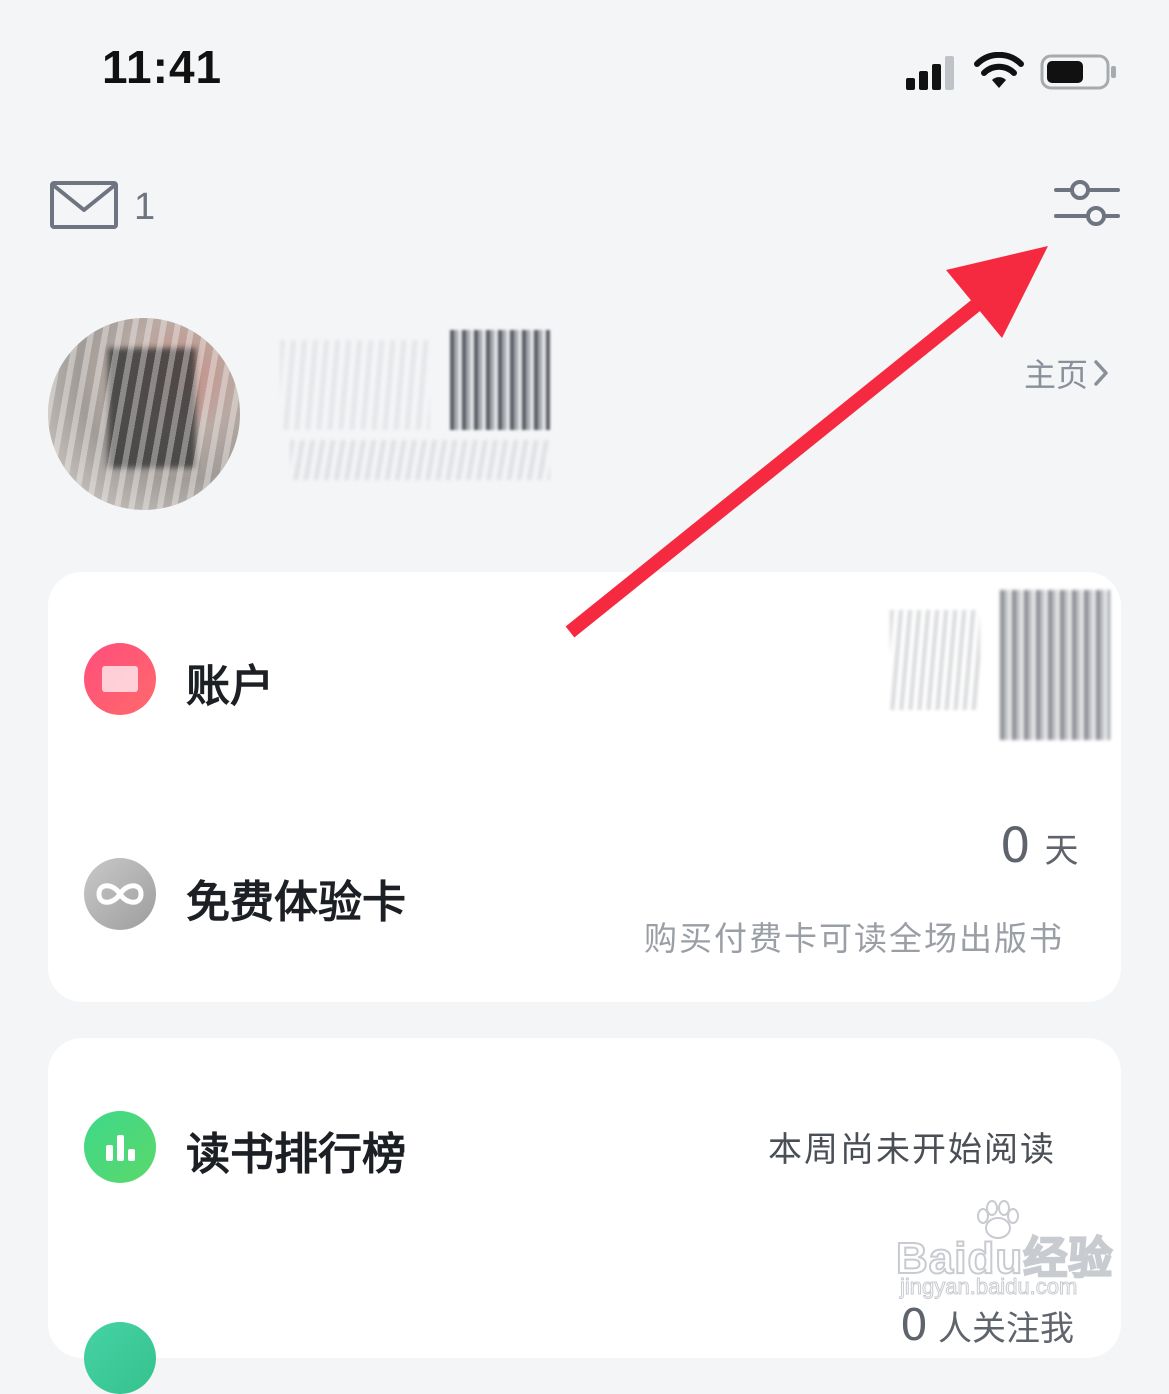 Image resolution: width=1169 pixels, height=1394 pixels. What do you see at coordinates (144, 414) in the screenshot?
I see `avatar` at bounding box center [144, 414].